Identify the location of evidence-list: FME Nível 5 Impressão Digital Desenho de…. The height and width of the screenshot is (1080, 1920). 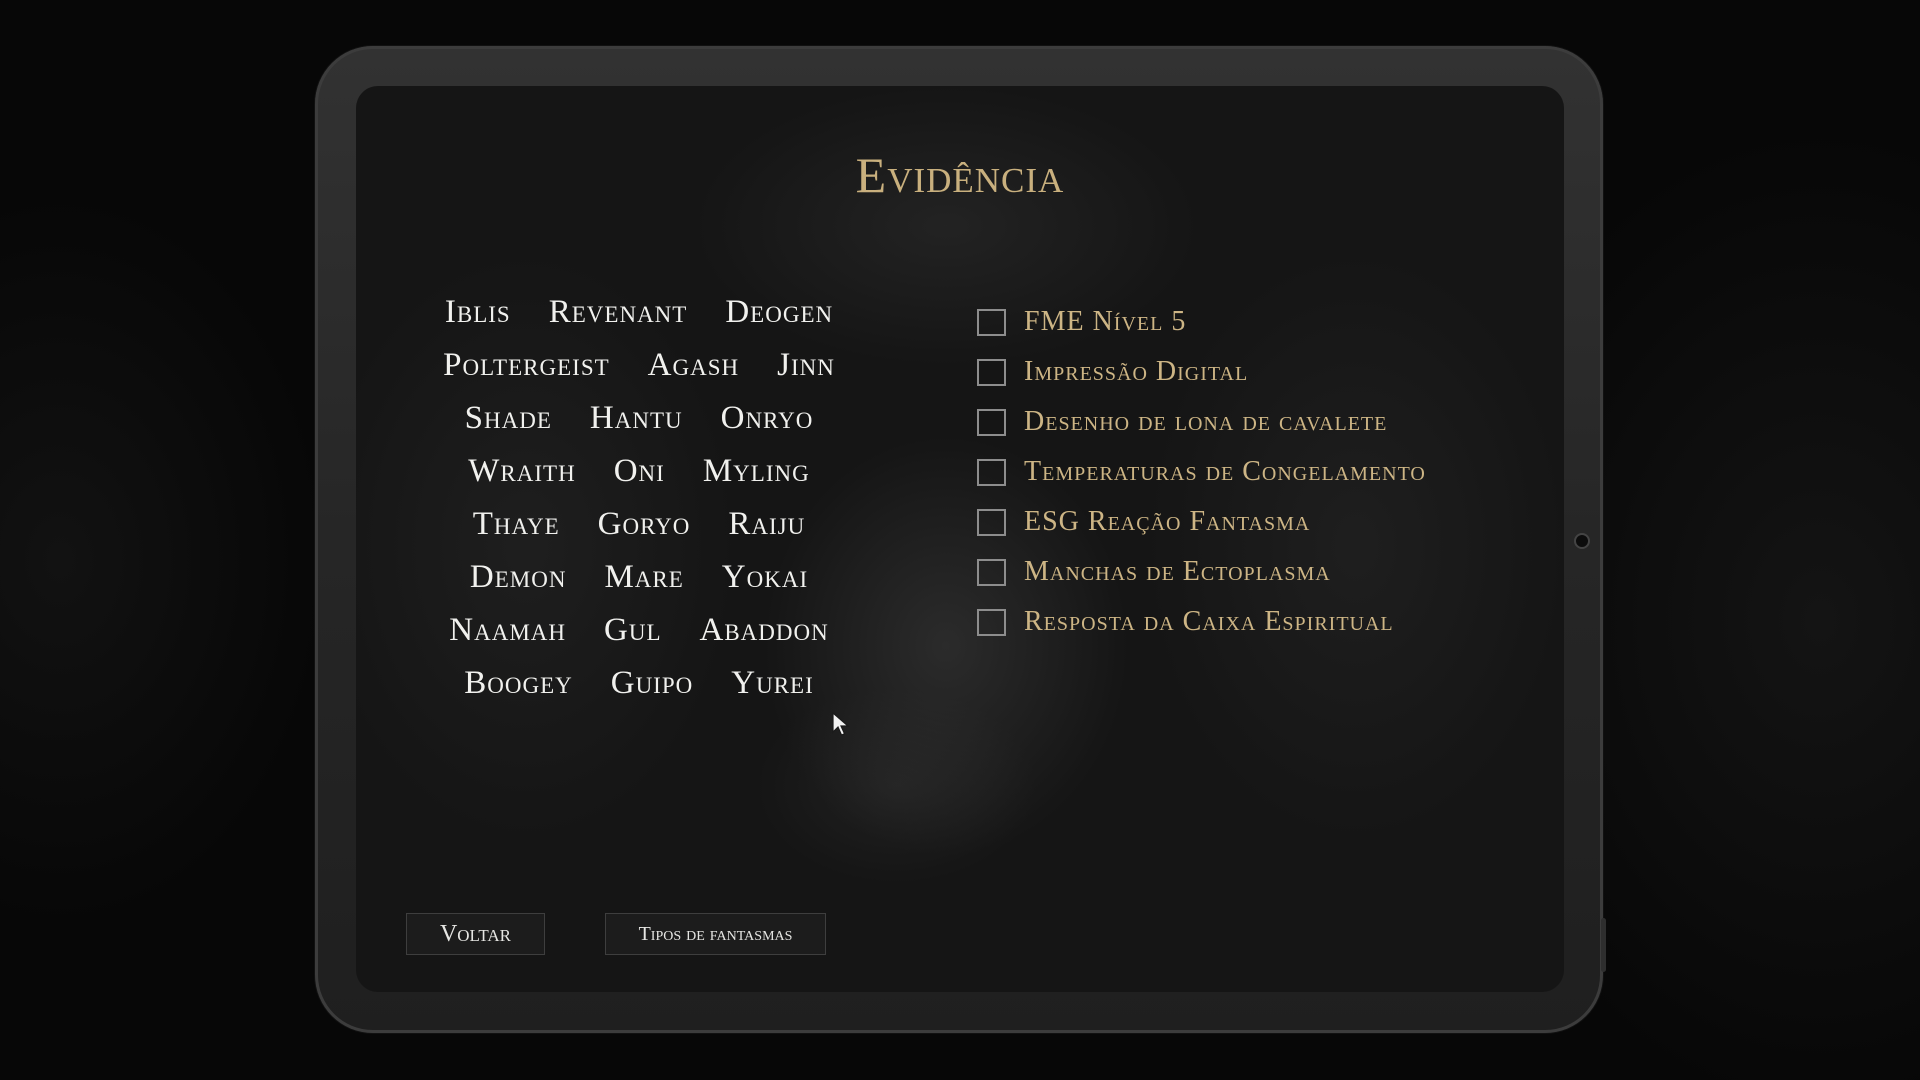
(1201, 472).